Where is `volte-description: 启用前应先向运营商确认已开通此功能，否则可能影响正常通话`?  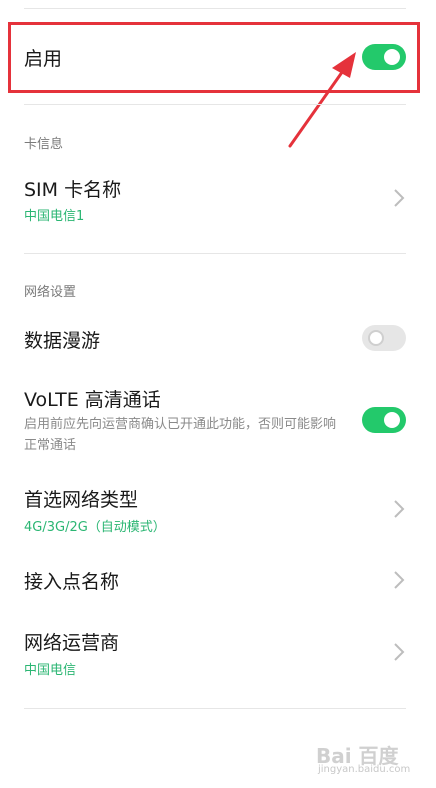
volte-description: 启用前应先向运营商确认已开通此功能，否则可能影响正常通话 is located at coordinates (180, 435).